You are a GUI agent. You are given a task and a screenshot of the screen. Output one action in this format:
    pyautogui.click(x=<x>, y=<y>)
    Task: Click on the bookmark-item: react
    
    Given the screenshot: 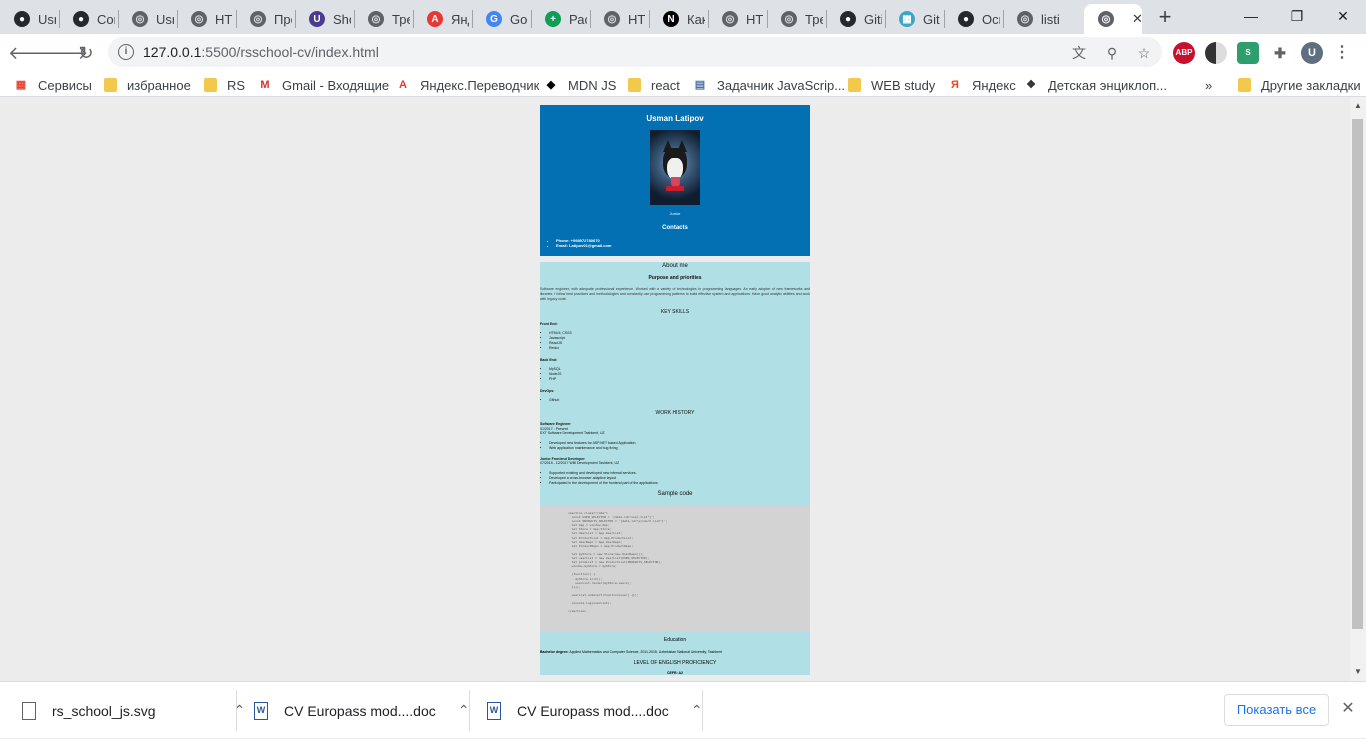 What is the action you would take?
    pyautogui.click(x=654, y=85)
    